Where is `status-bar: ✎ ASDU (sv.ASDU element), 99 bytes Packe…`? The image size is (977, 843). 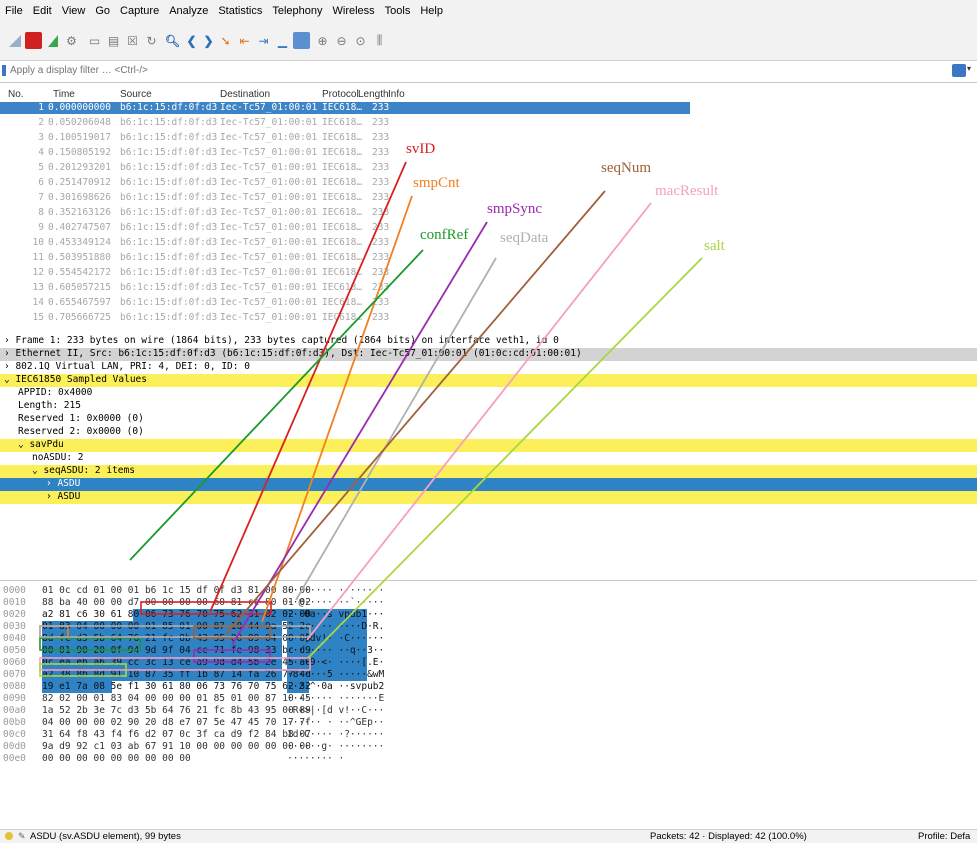
status-bar: ✎ ASDU (sv.ASDU element), 99 bytes Packe… is located at coordinates (488, 836).